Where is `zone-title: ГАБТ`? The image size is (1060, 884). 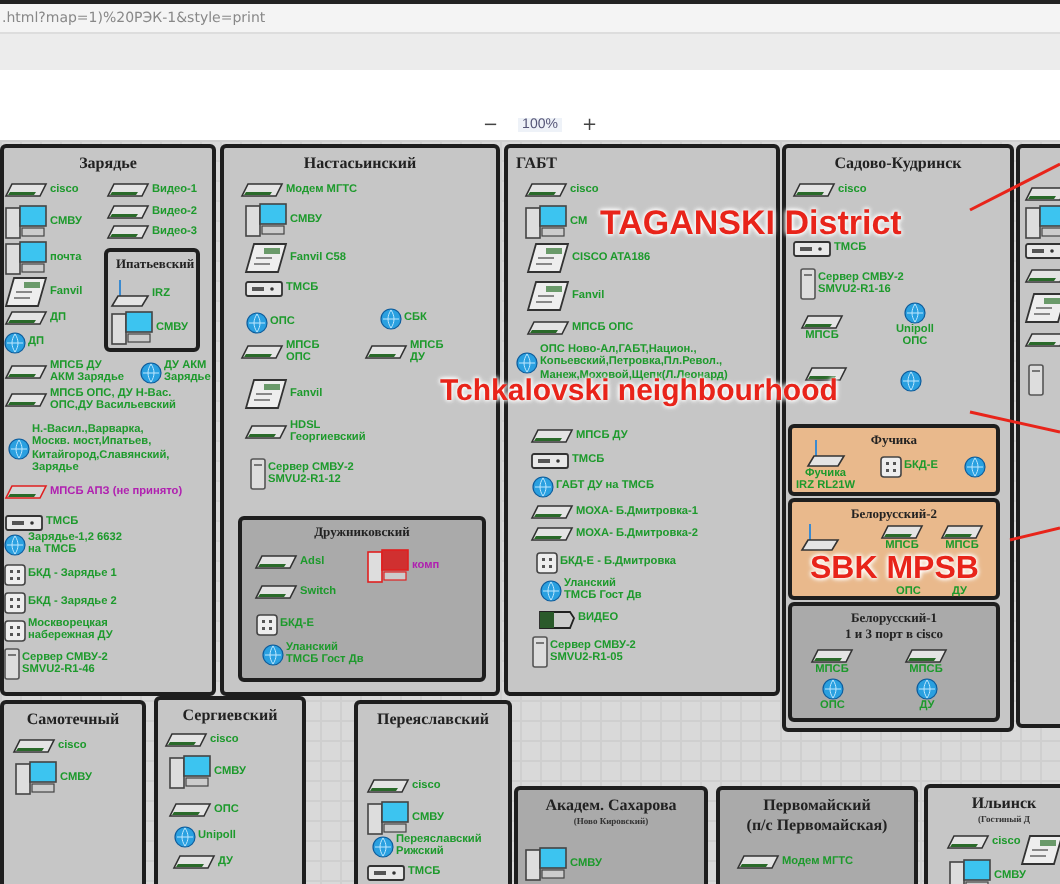
zone-title: ГАБТ is located at coordinates (537, 163).